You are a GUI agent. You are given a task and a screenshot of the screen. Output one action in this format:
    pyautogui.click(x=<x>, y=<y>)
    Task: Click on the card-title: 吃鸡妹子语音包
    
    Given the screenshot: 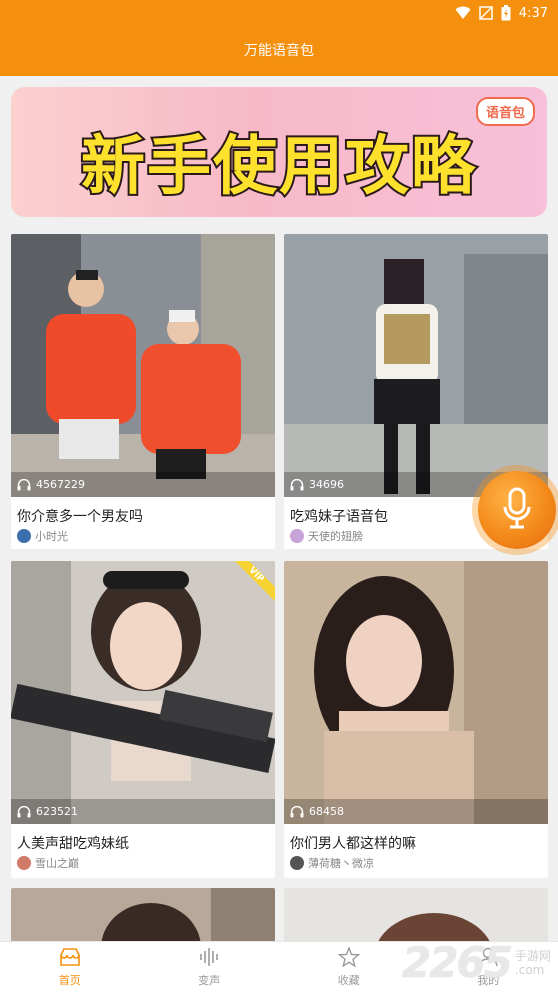 What is the action you would take?
    pyautogui.click(x=339, y=517)
    